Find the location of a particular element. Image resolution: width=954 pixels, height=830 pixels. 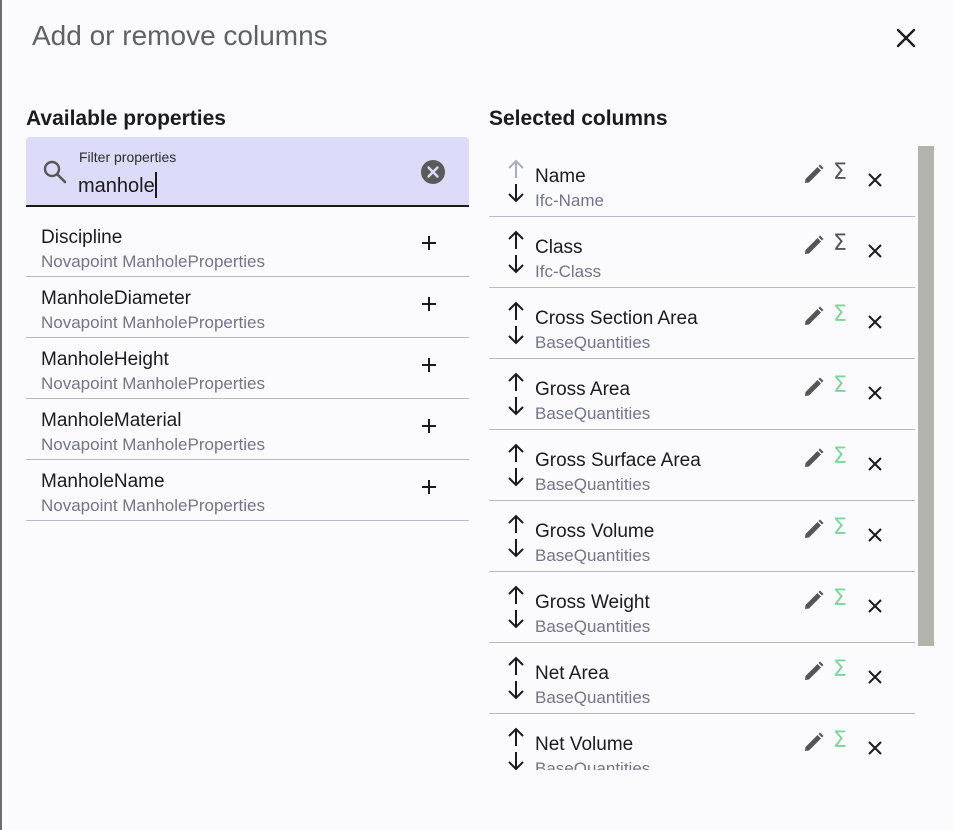

column-name: Gross Weight is located at coordinates (592, 602).